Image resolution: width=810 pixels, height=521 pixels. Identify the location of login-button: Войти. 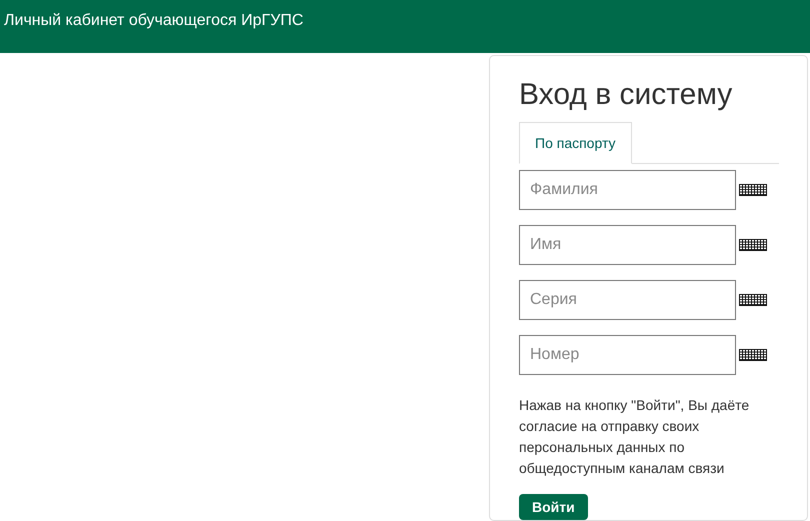
(553, 507).